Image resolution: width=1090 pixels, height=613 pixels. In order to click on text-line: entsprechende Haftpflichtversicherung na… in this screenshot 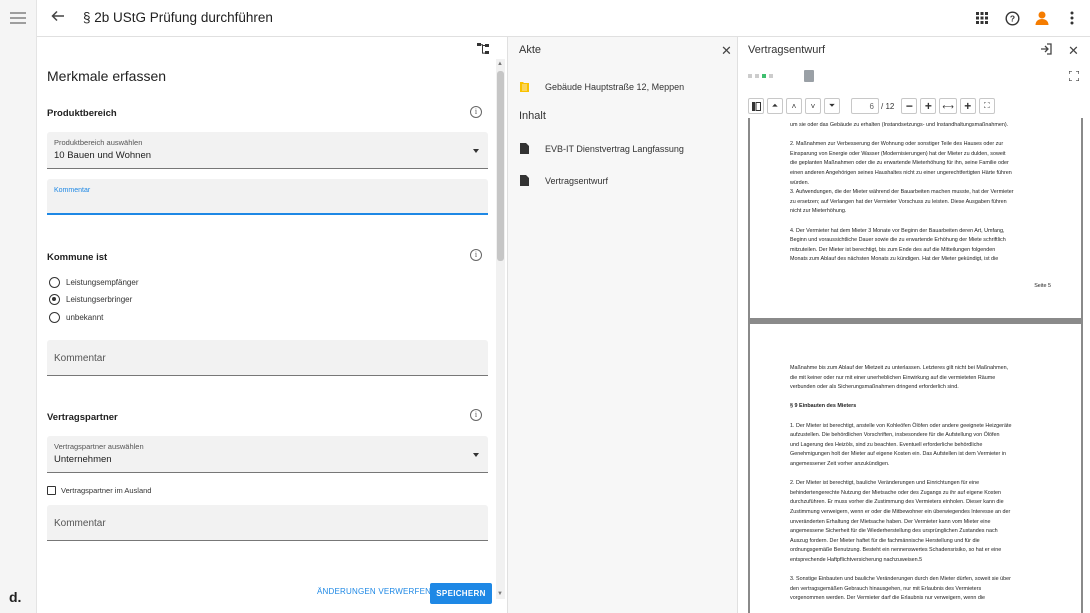, I will do `click(856, 559)`.